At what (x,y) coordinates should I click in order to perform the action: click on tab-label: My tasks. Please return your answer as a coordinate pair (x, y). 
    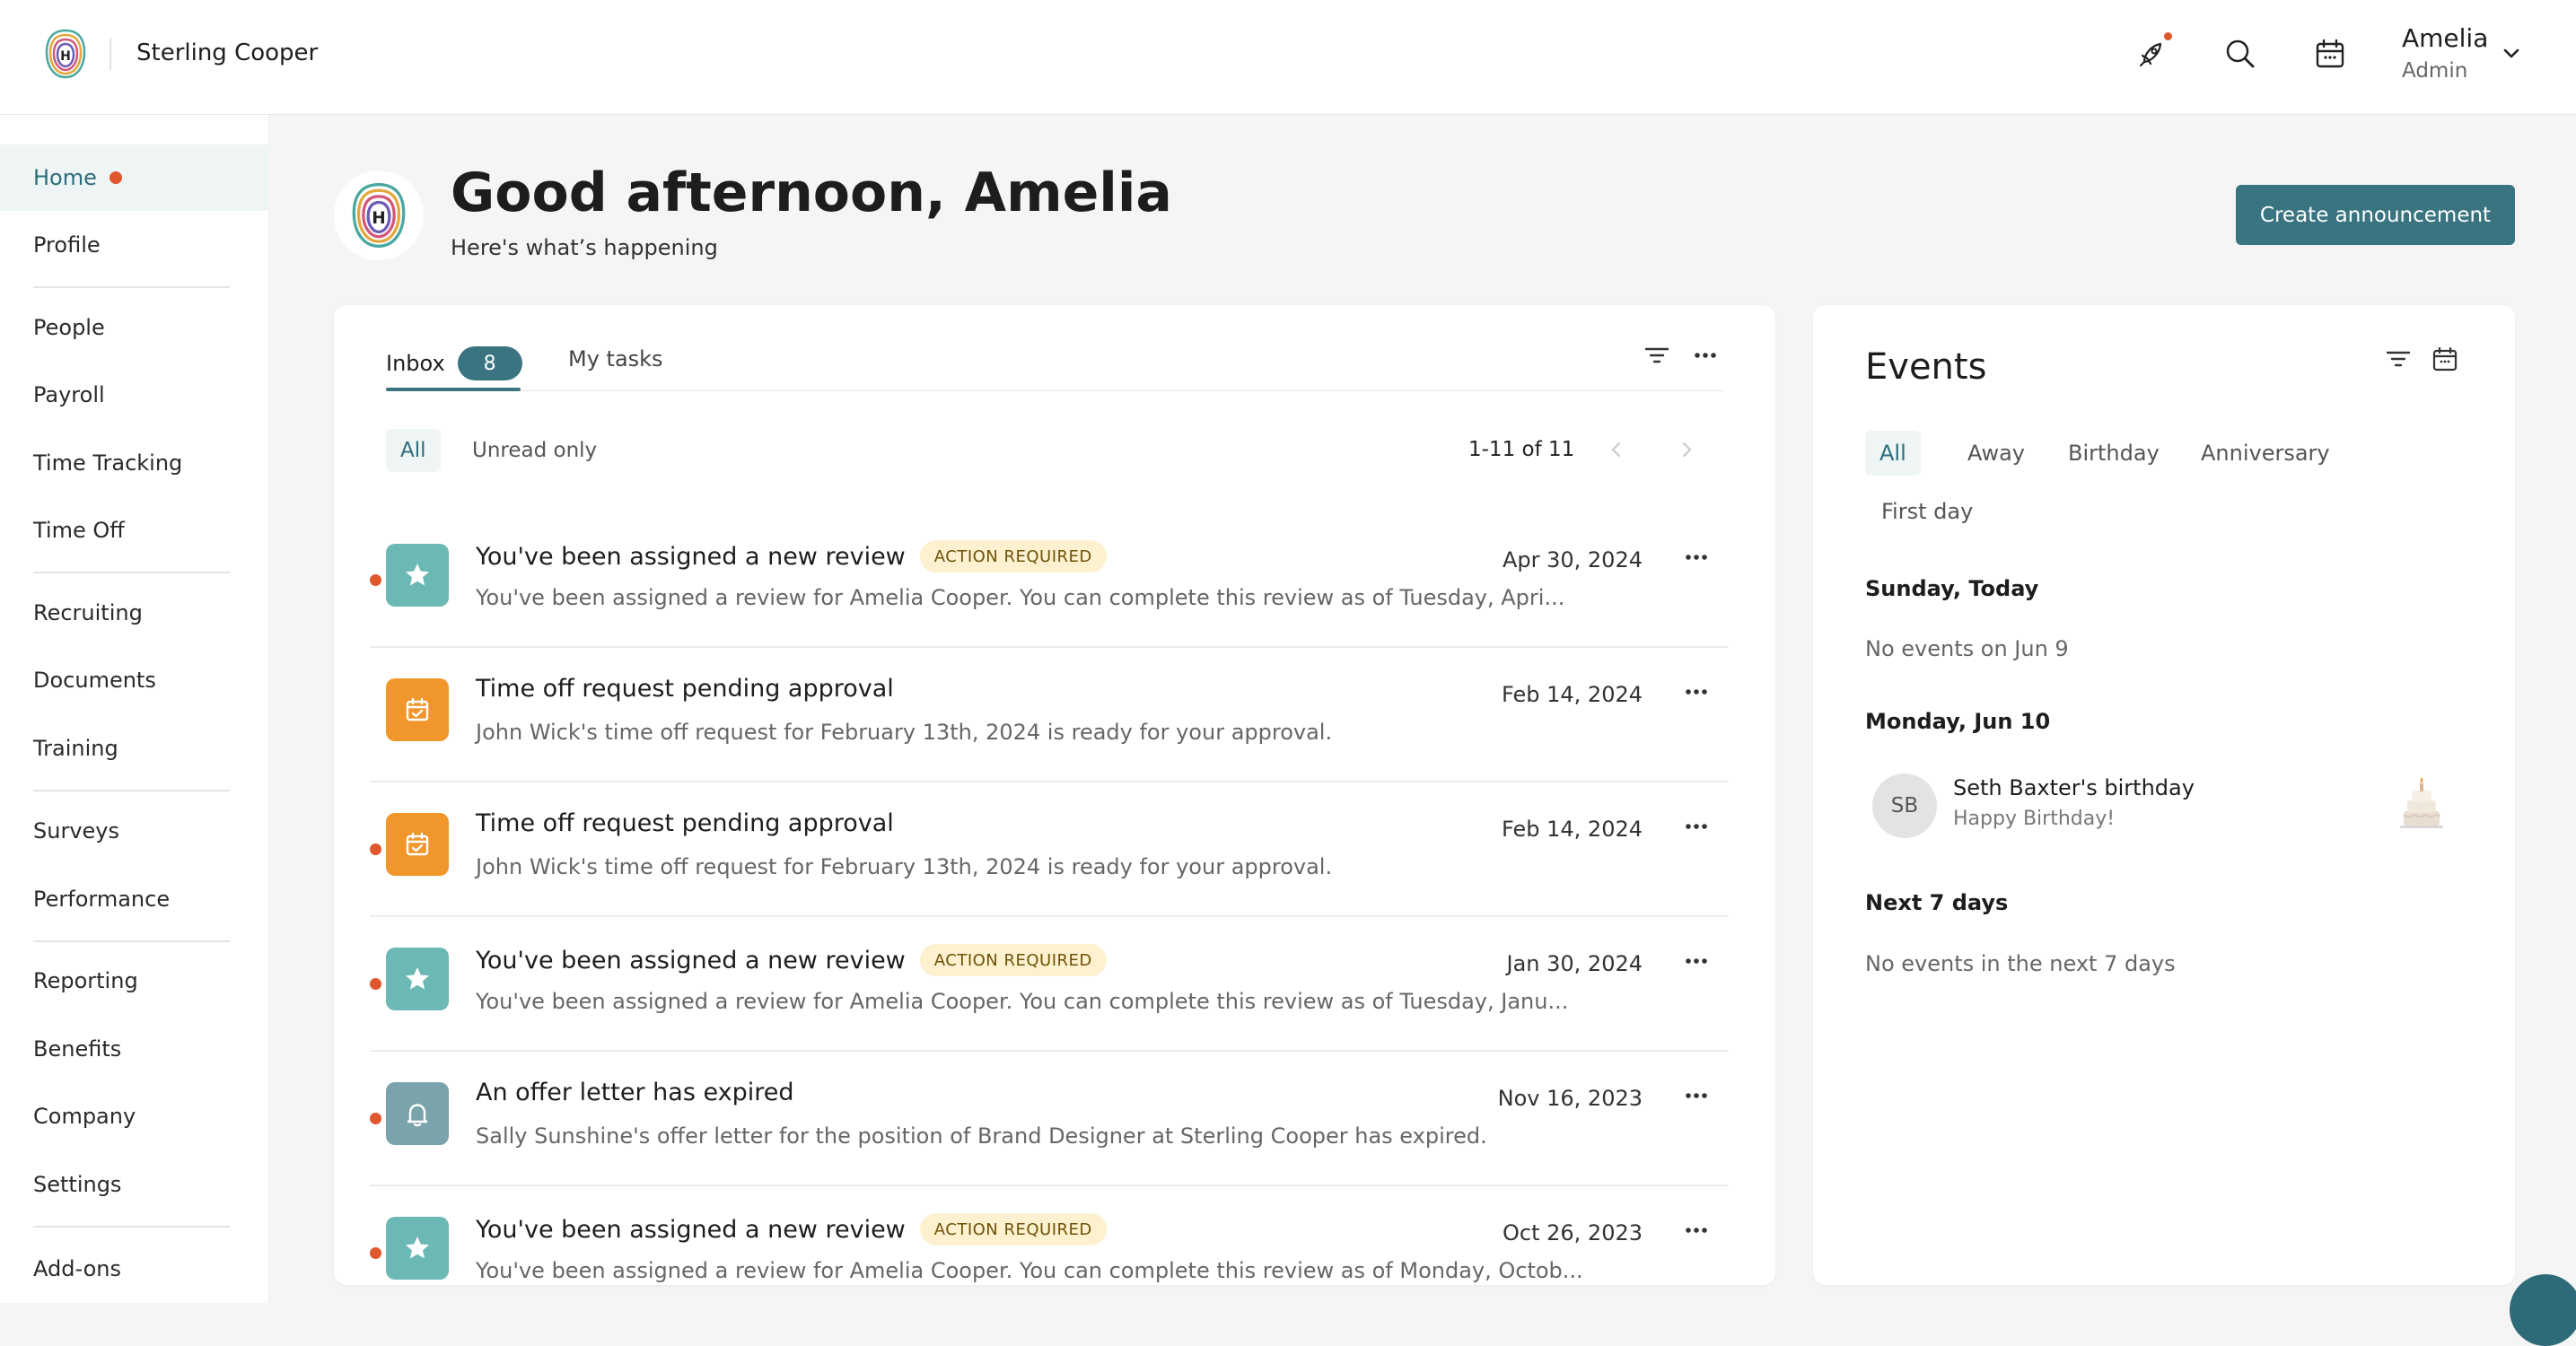
    Looking at the image, I should click on (615, 359).